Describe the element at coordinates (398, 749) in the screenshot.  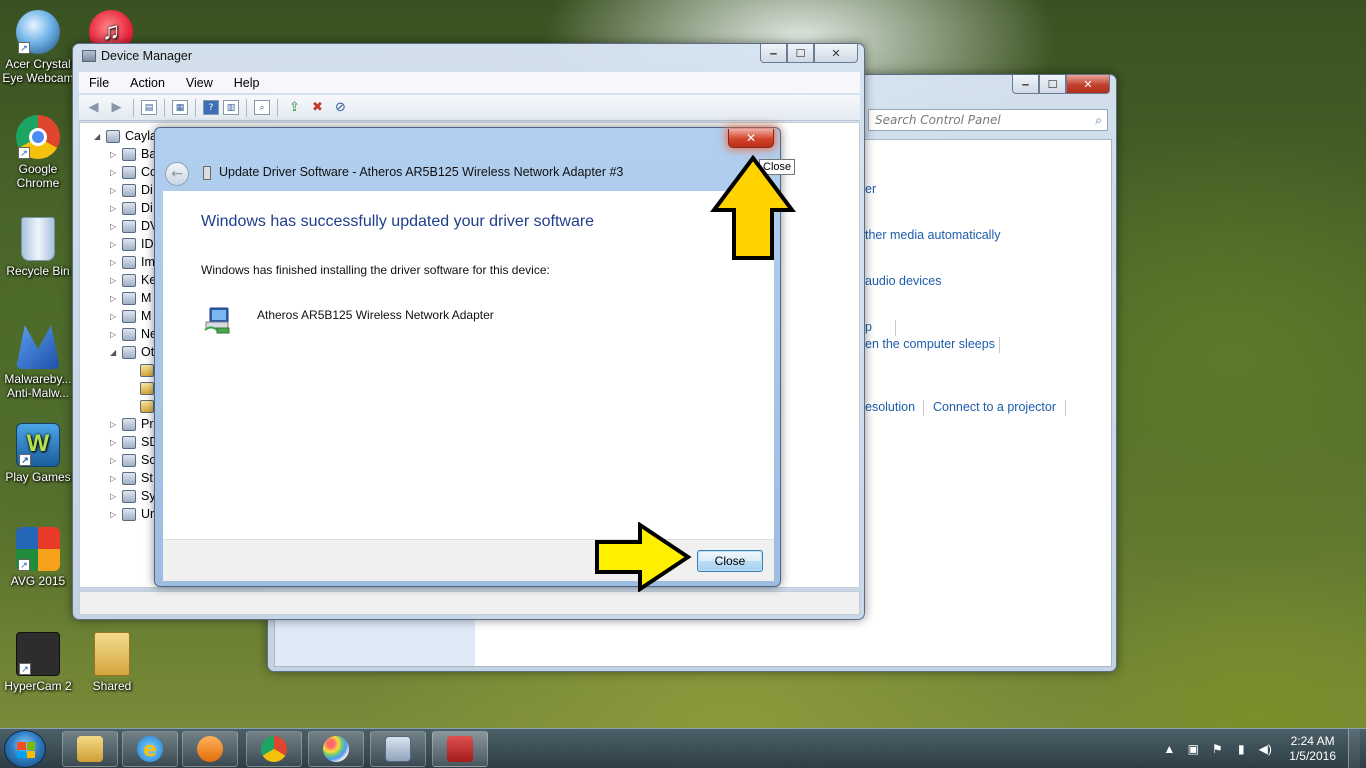
I see `taskbar-device-manager` at that location.